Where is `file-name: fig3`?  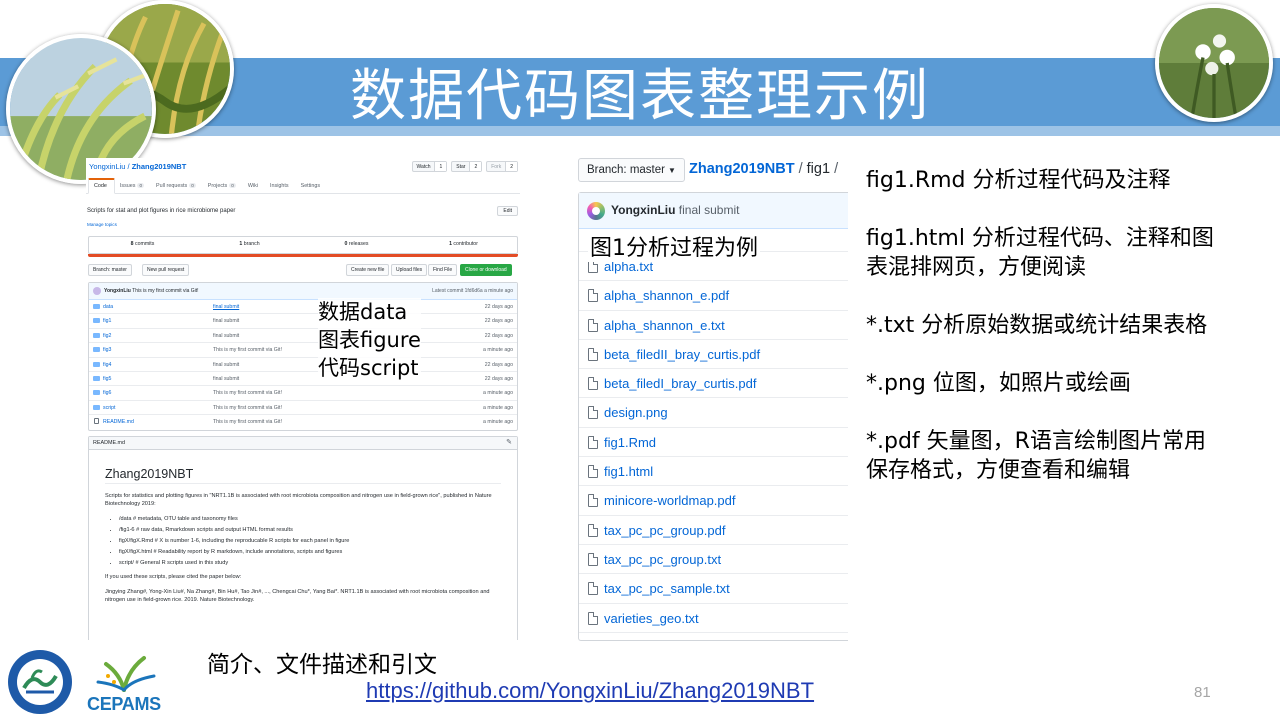 file-name: fig3 is located at coordinates (107, 350).